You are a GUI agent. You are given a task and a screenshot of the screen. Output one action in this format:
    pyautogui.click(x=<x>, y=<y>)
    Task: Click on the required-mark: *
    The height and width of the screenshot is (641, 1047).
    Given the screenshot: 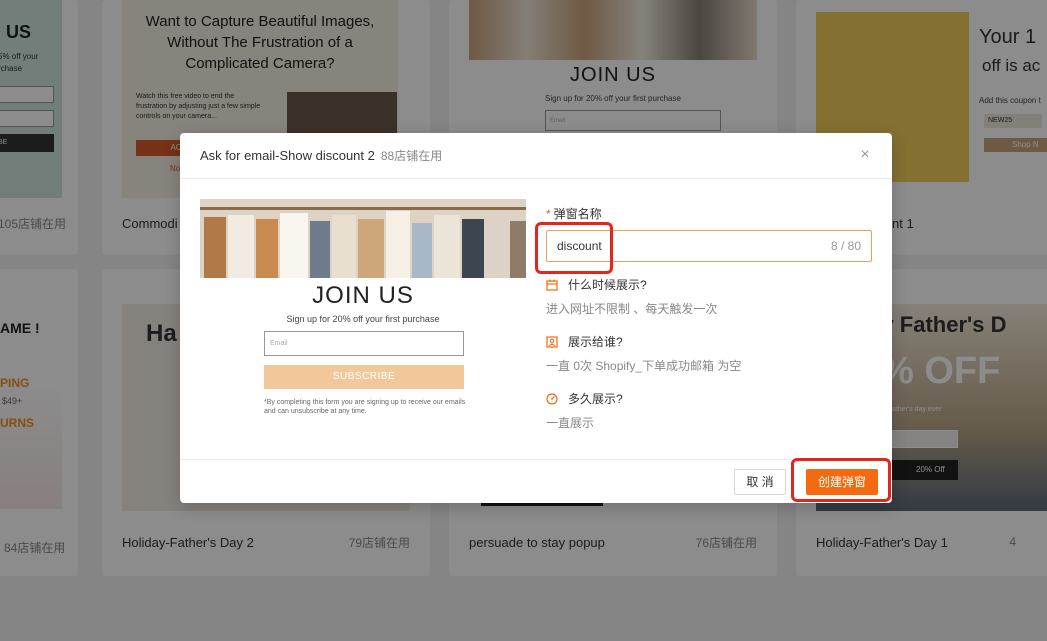 What is the action you would take?
    pyautogui.click(x=548, y=214)
    